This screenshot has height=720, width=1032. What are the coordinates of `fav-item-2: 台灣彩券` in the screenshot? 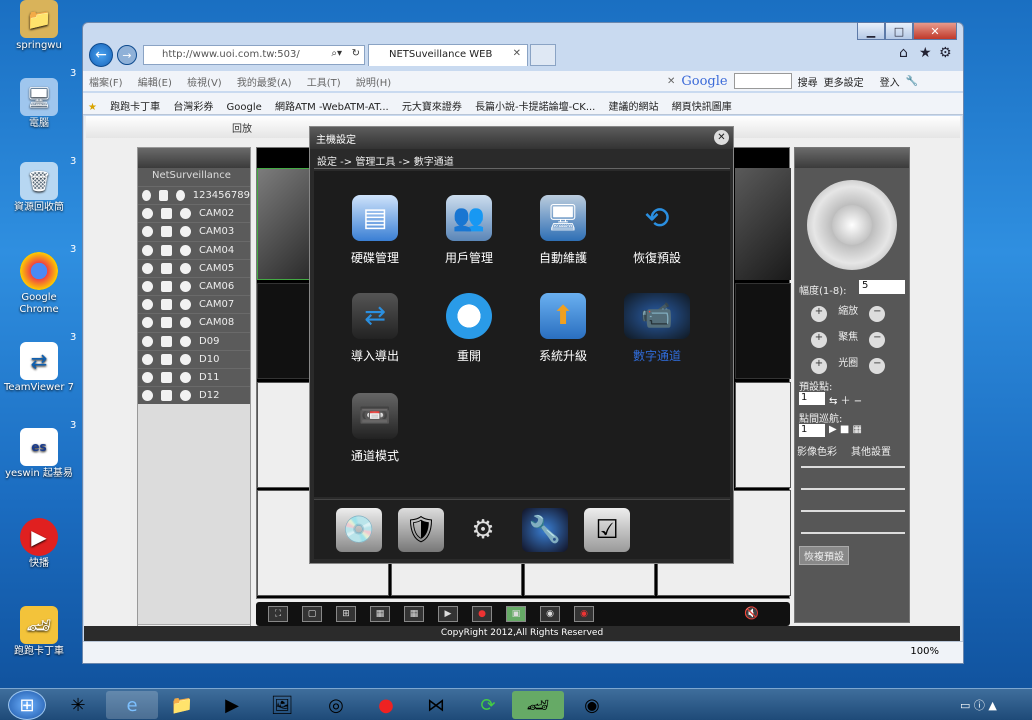 It's located at (193, 103).